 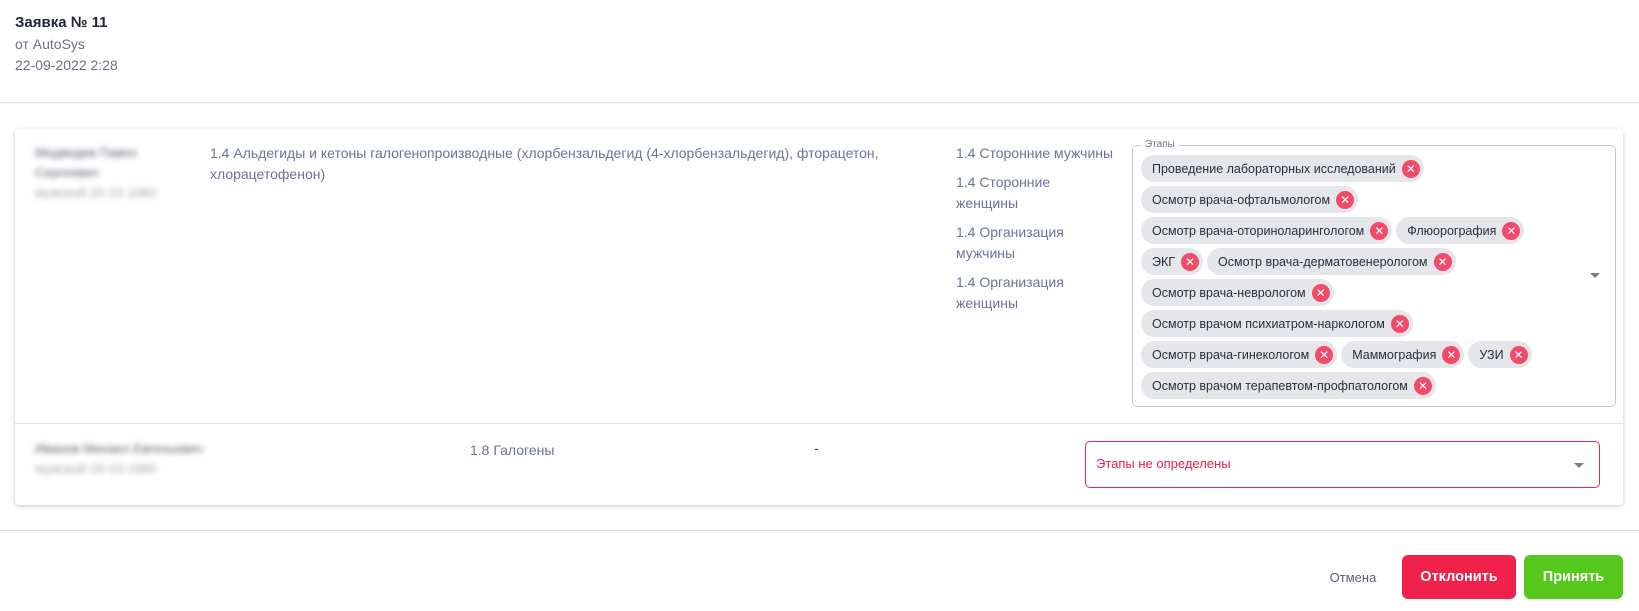 I want to click on employee-name-continued: Сергеевич, so click(x=67, y=172).